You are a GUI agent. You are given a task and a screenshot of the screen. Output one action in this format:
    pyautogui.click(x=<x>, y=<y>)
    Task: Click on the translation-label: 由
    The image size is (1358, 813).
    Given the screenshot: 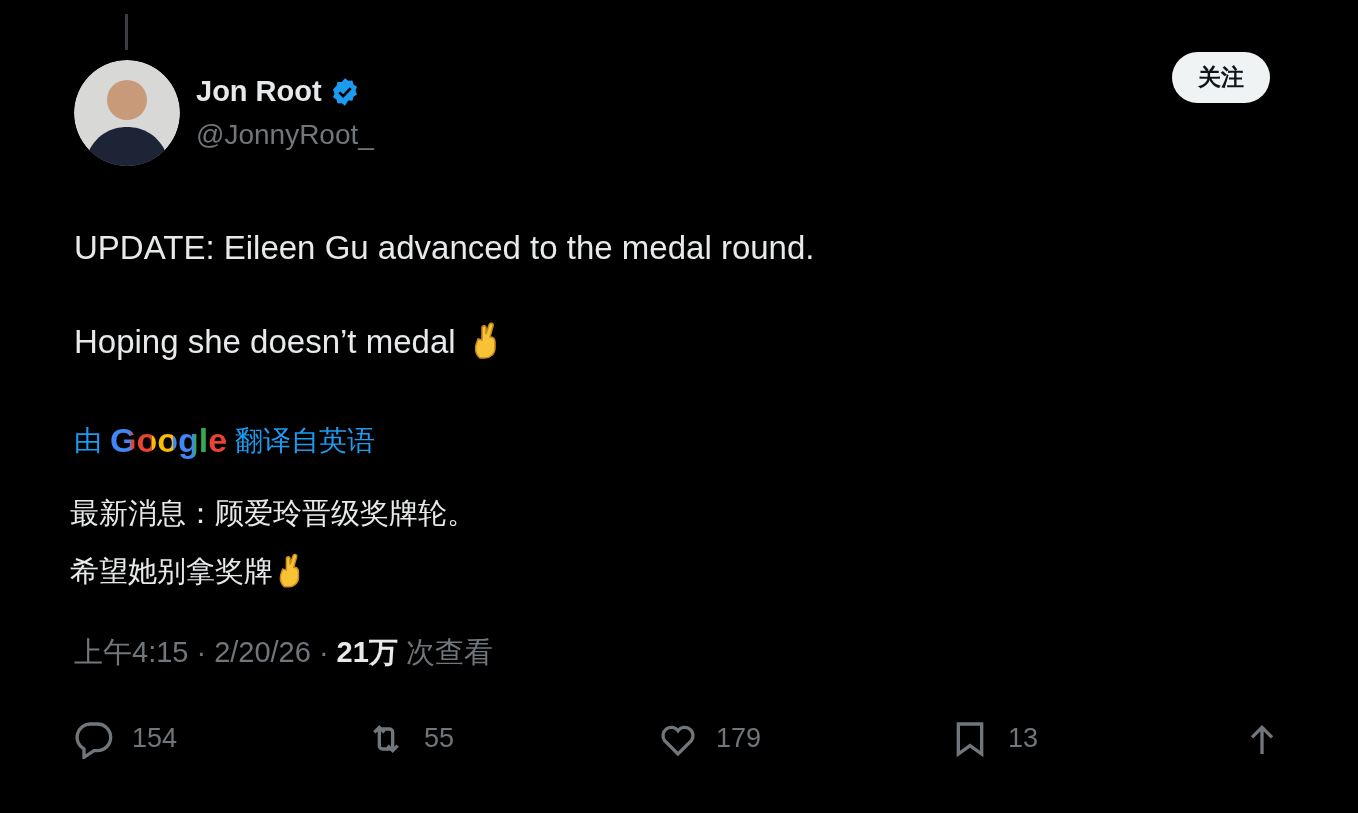 What is the action you would take?
    pyautogui.click(x=88, y=440)
    